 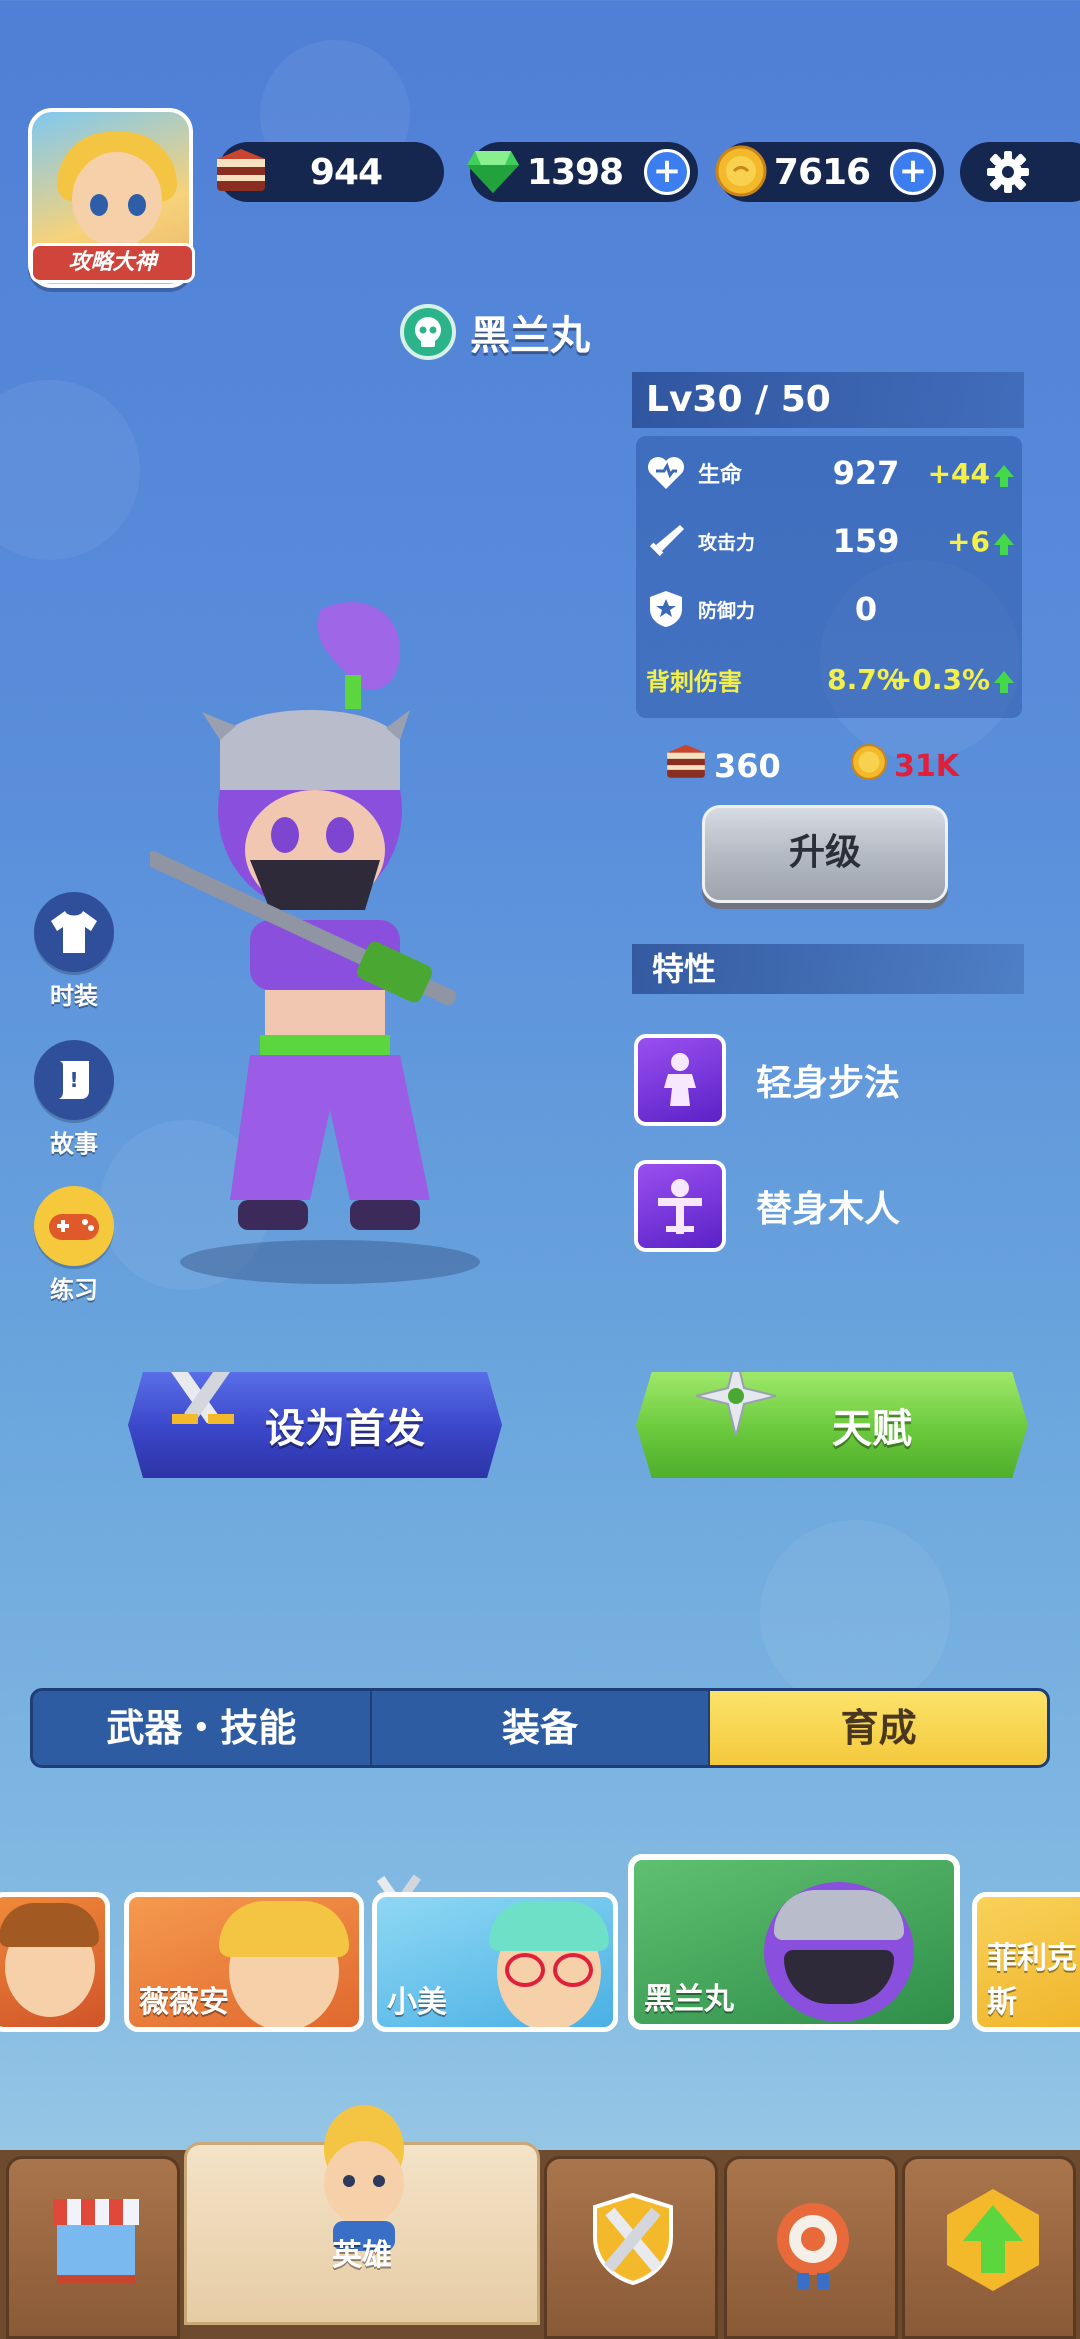 What do you see at coordinates (829, 172) in the screenshot?
I see `coin-currency-pill: 7616 +` at bounding box center [829, 172].